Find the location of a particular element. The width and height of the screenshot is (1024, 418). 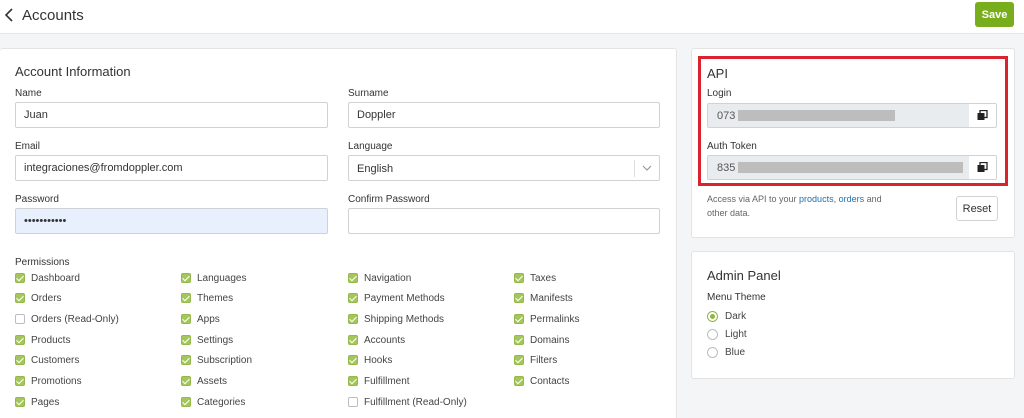

confirm-password-input is located at coordinates (504, 221).